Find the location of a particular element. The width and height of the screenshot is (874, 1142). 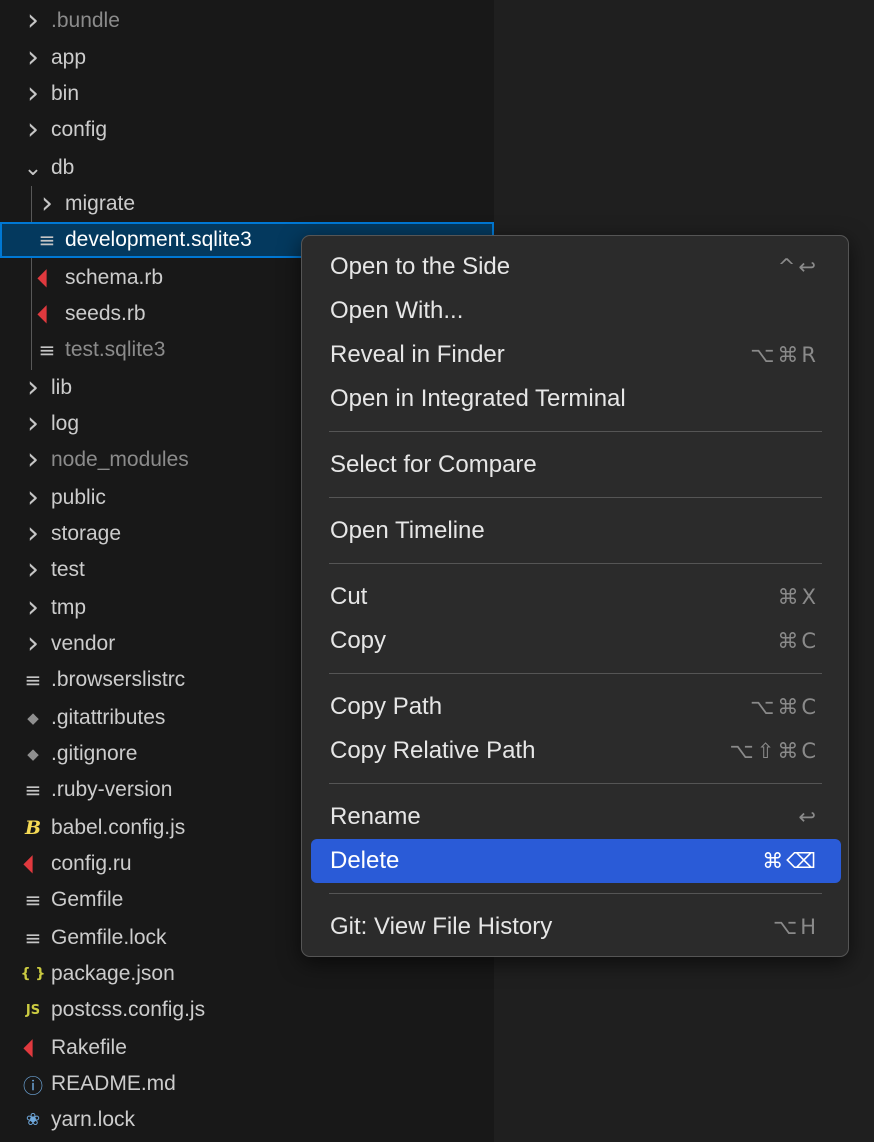

tree-folder-app: › app is located at coordinates (247, 58).